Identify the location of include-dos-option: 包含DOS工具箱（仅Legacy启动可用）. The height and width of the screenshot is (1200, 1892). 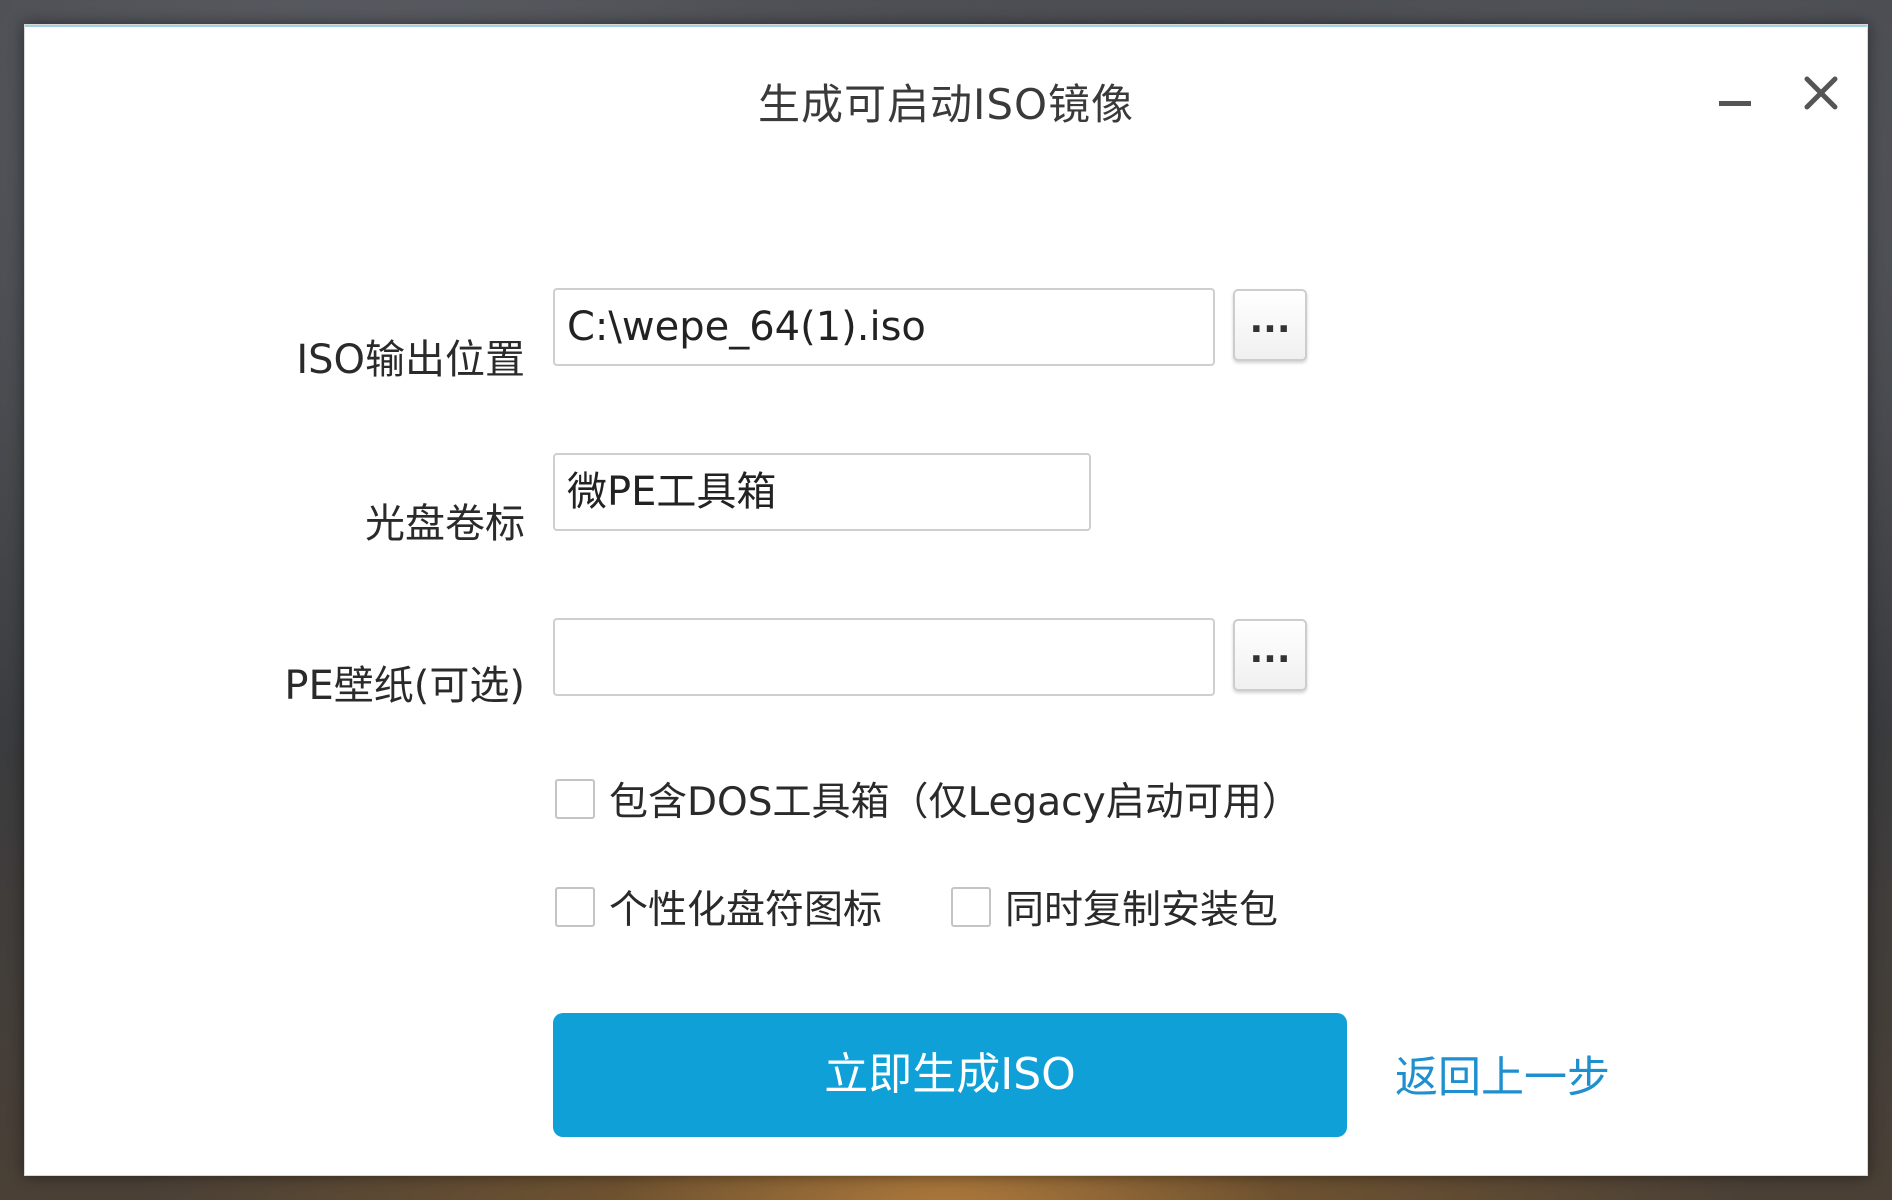
(928, 800).